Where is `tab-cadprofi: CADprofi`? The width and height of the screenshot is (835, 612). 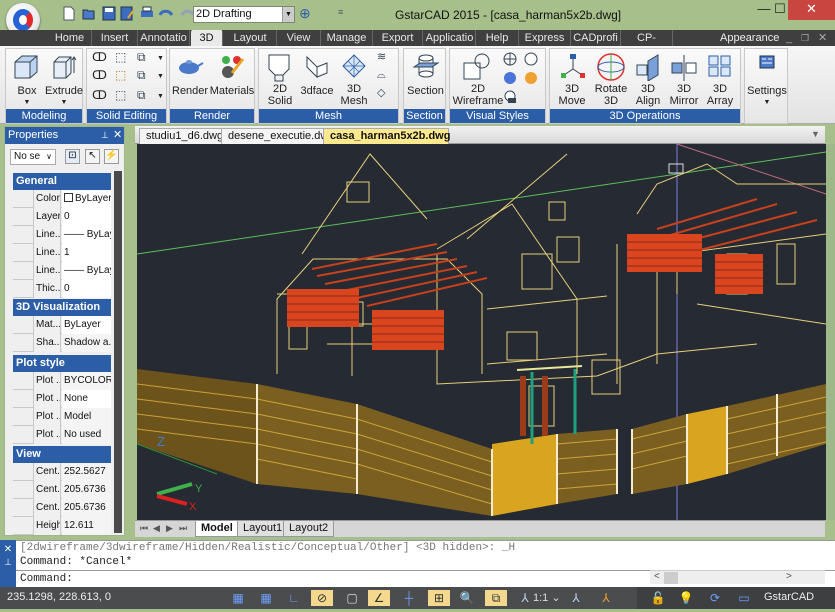 tab-cadprofi: CADprofi is located at coordinates (596, 38).